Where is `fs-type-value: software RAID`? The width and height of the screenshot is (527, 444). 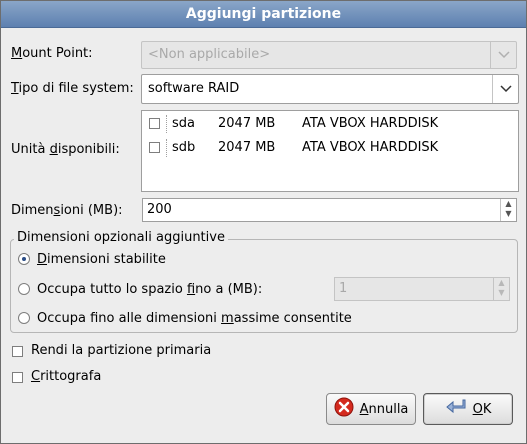 fs-type-value: software RAID is located at coordinates (194, 88).